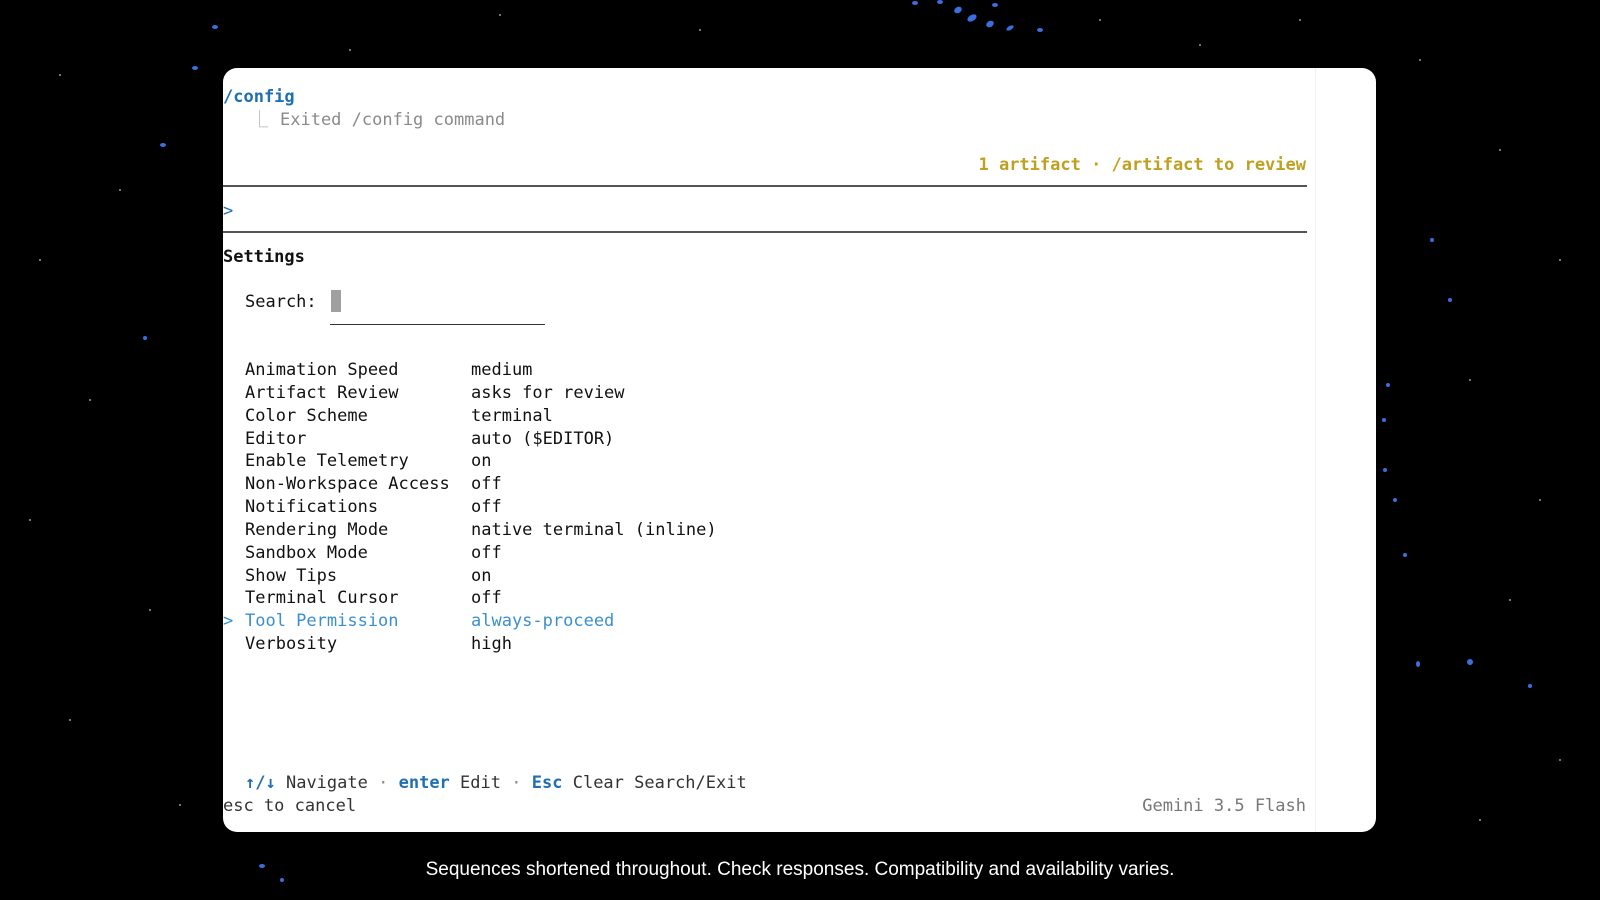  What do you see at coordinates (264, 257) in the screenshot?
I see `settings-title: Settings` at bounding box center [264, 257].